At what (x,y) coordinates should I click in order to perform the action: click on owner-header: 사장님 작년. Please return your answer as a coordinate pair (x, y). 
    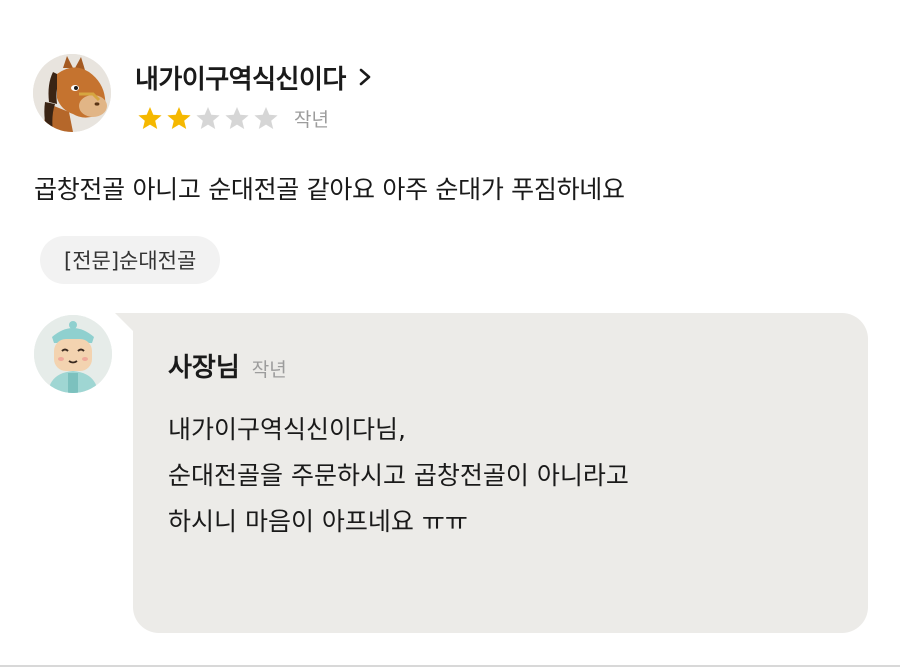
    Looking at the image, I should click on (227, 367).